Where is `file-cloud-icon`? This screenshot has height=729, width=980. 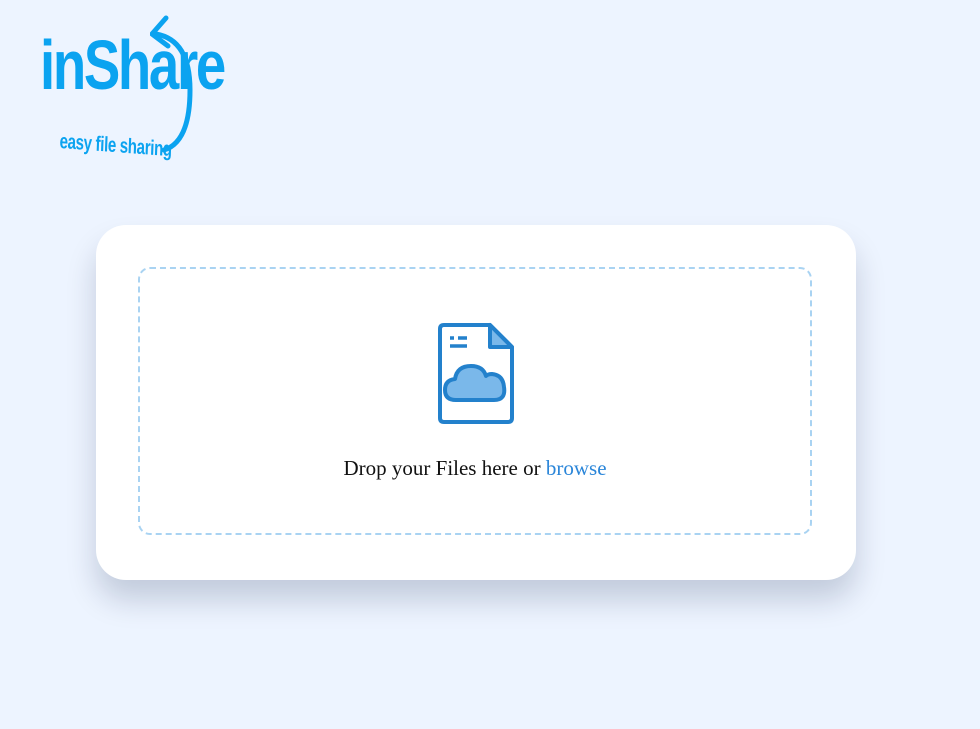
file-cloud-icon is located at coordinates (476, 373).